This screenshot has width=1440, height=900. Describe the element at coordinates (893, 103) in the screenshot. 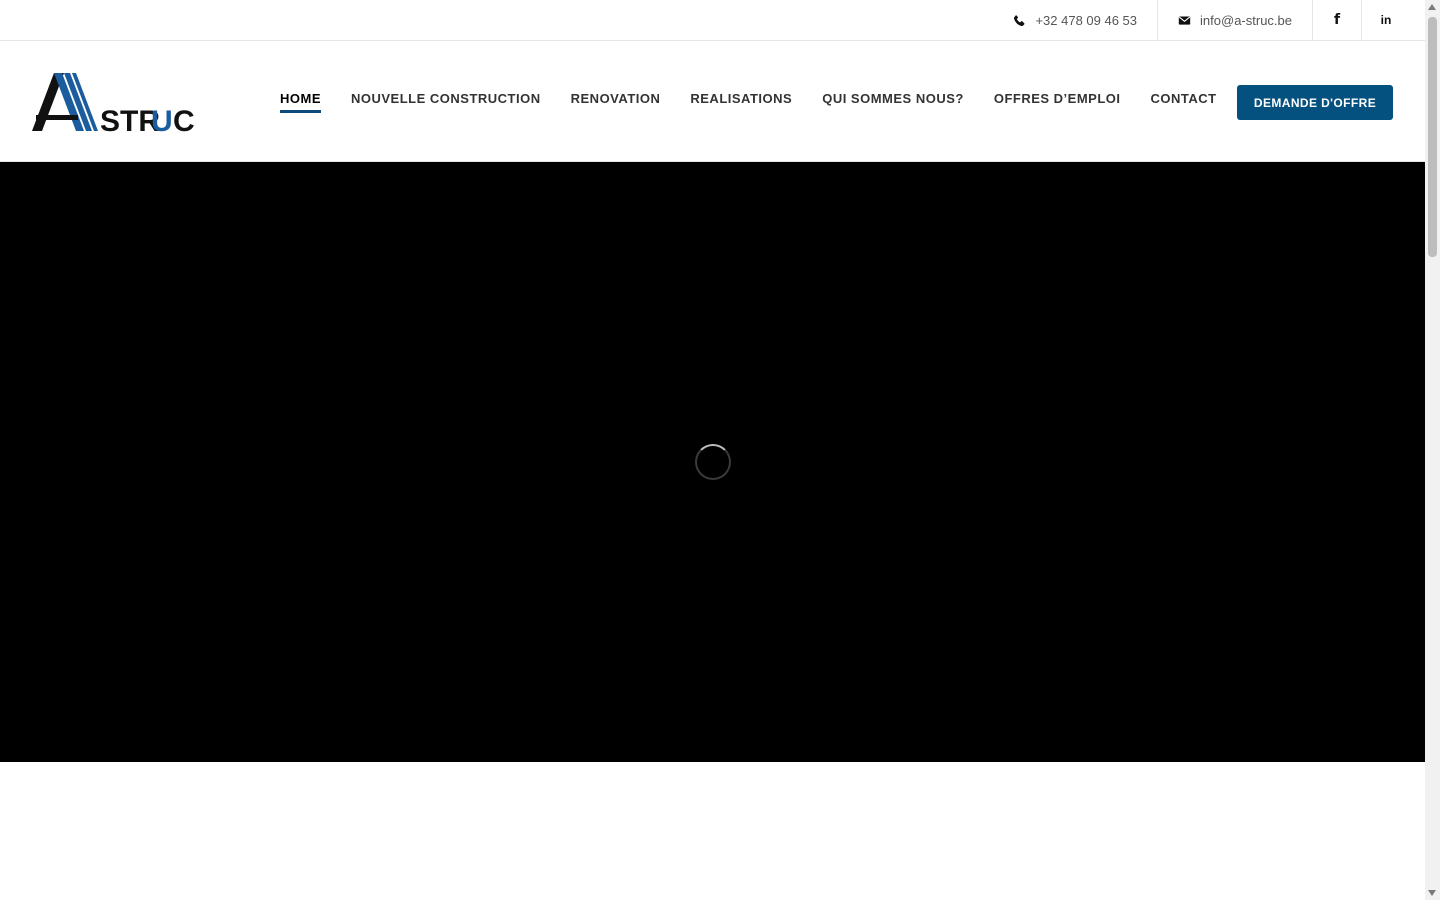

I see `nav-item-qui-sommes-nous: QUI SOMMES NOUS?` at that location.